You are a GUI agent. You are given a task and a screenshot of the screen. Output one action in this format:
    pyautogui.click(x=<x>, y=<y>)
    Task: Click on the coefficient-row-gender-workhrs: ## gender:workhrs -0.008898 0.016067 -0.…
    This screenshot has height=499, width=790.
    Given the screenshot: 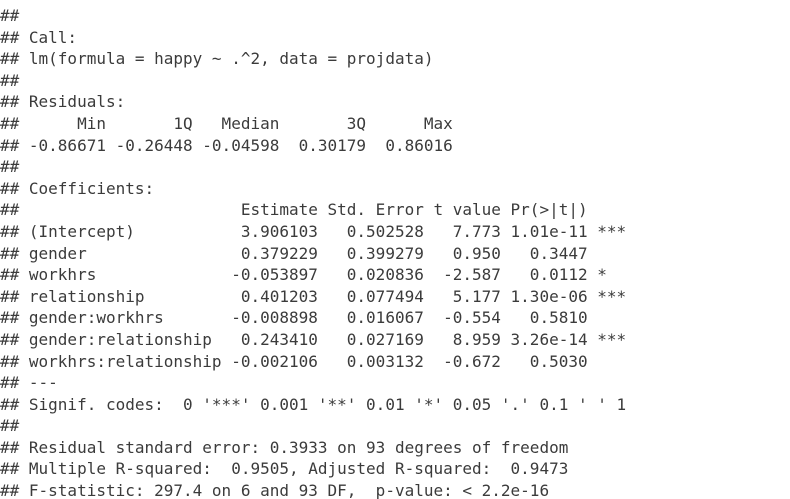 What is the action you would take?
    pyautogui.click(x=294, y=318)
    